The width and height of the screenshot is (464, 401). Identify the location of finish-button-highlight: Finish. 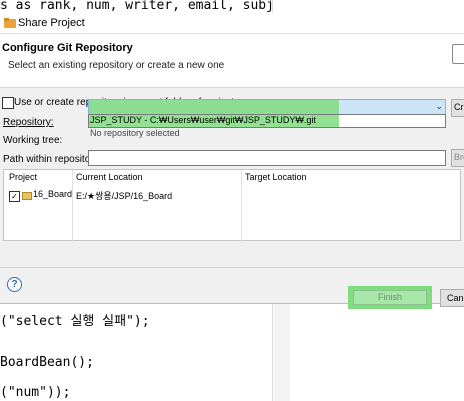
(390, 297).